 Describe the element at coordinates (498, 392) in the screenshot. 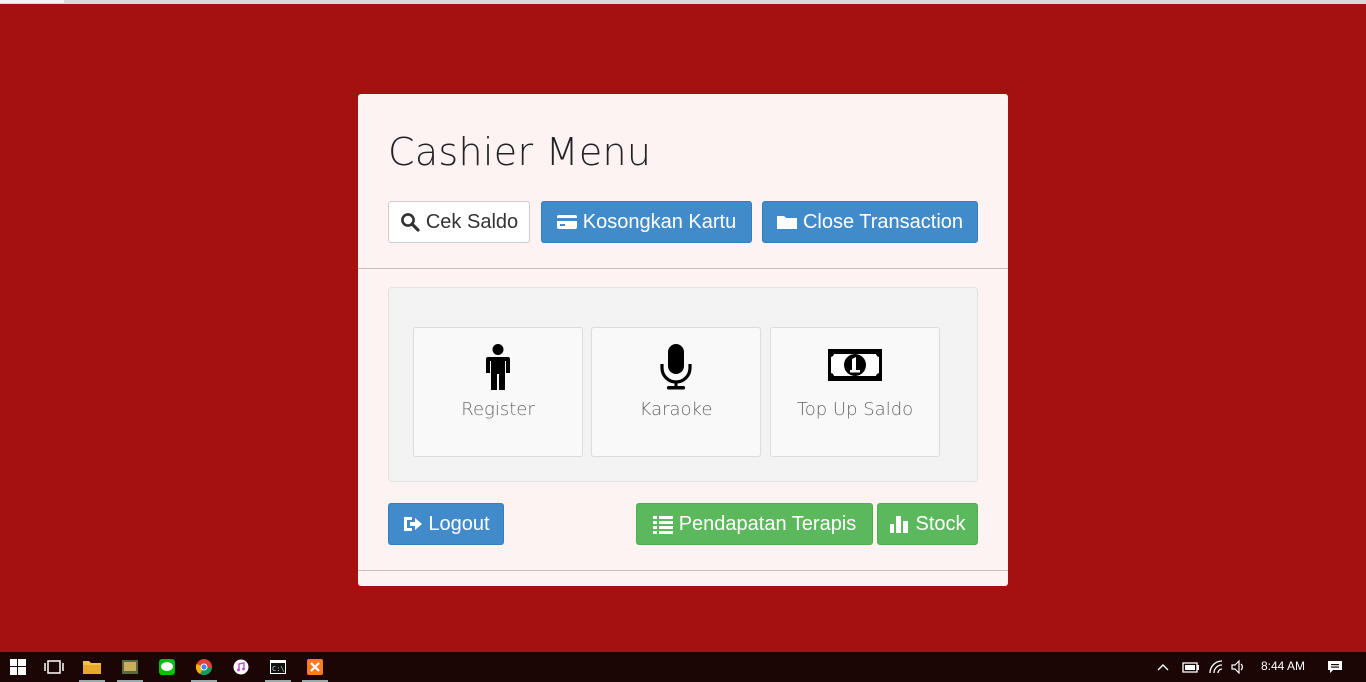

I see `tile-register: Register` at that location.